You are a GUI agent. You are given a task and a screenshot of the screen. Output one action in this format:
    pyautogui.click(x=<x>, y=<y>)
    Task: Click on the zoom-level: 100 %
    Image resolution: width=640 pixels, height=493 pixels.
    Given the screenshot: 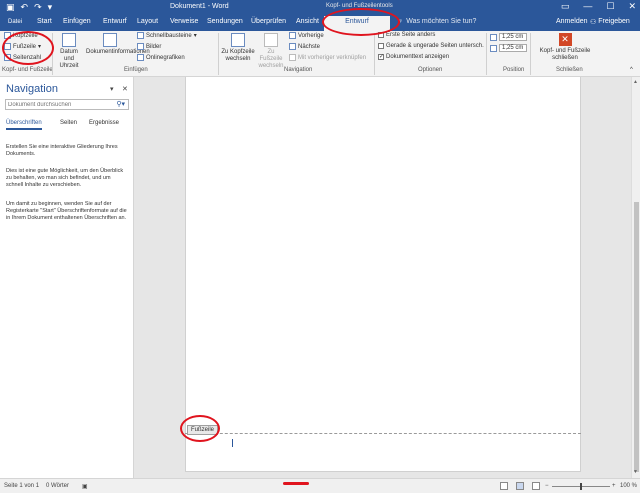 What is the action you would take?
    pyautogui.click(x=628, y=486)
    